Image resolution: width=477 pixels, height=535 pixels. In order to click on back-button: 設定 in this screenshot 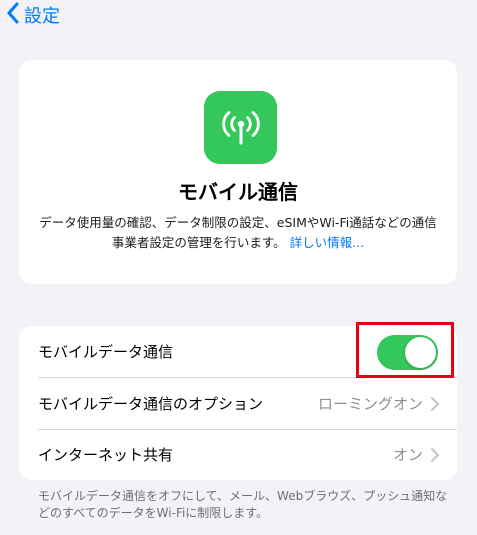, I will do `click(33, 15)`.